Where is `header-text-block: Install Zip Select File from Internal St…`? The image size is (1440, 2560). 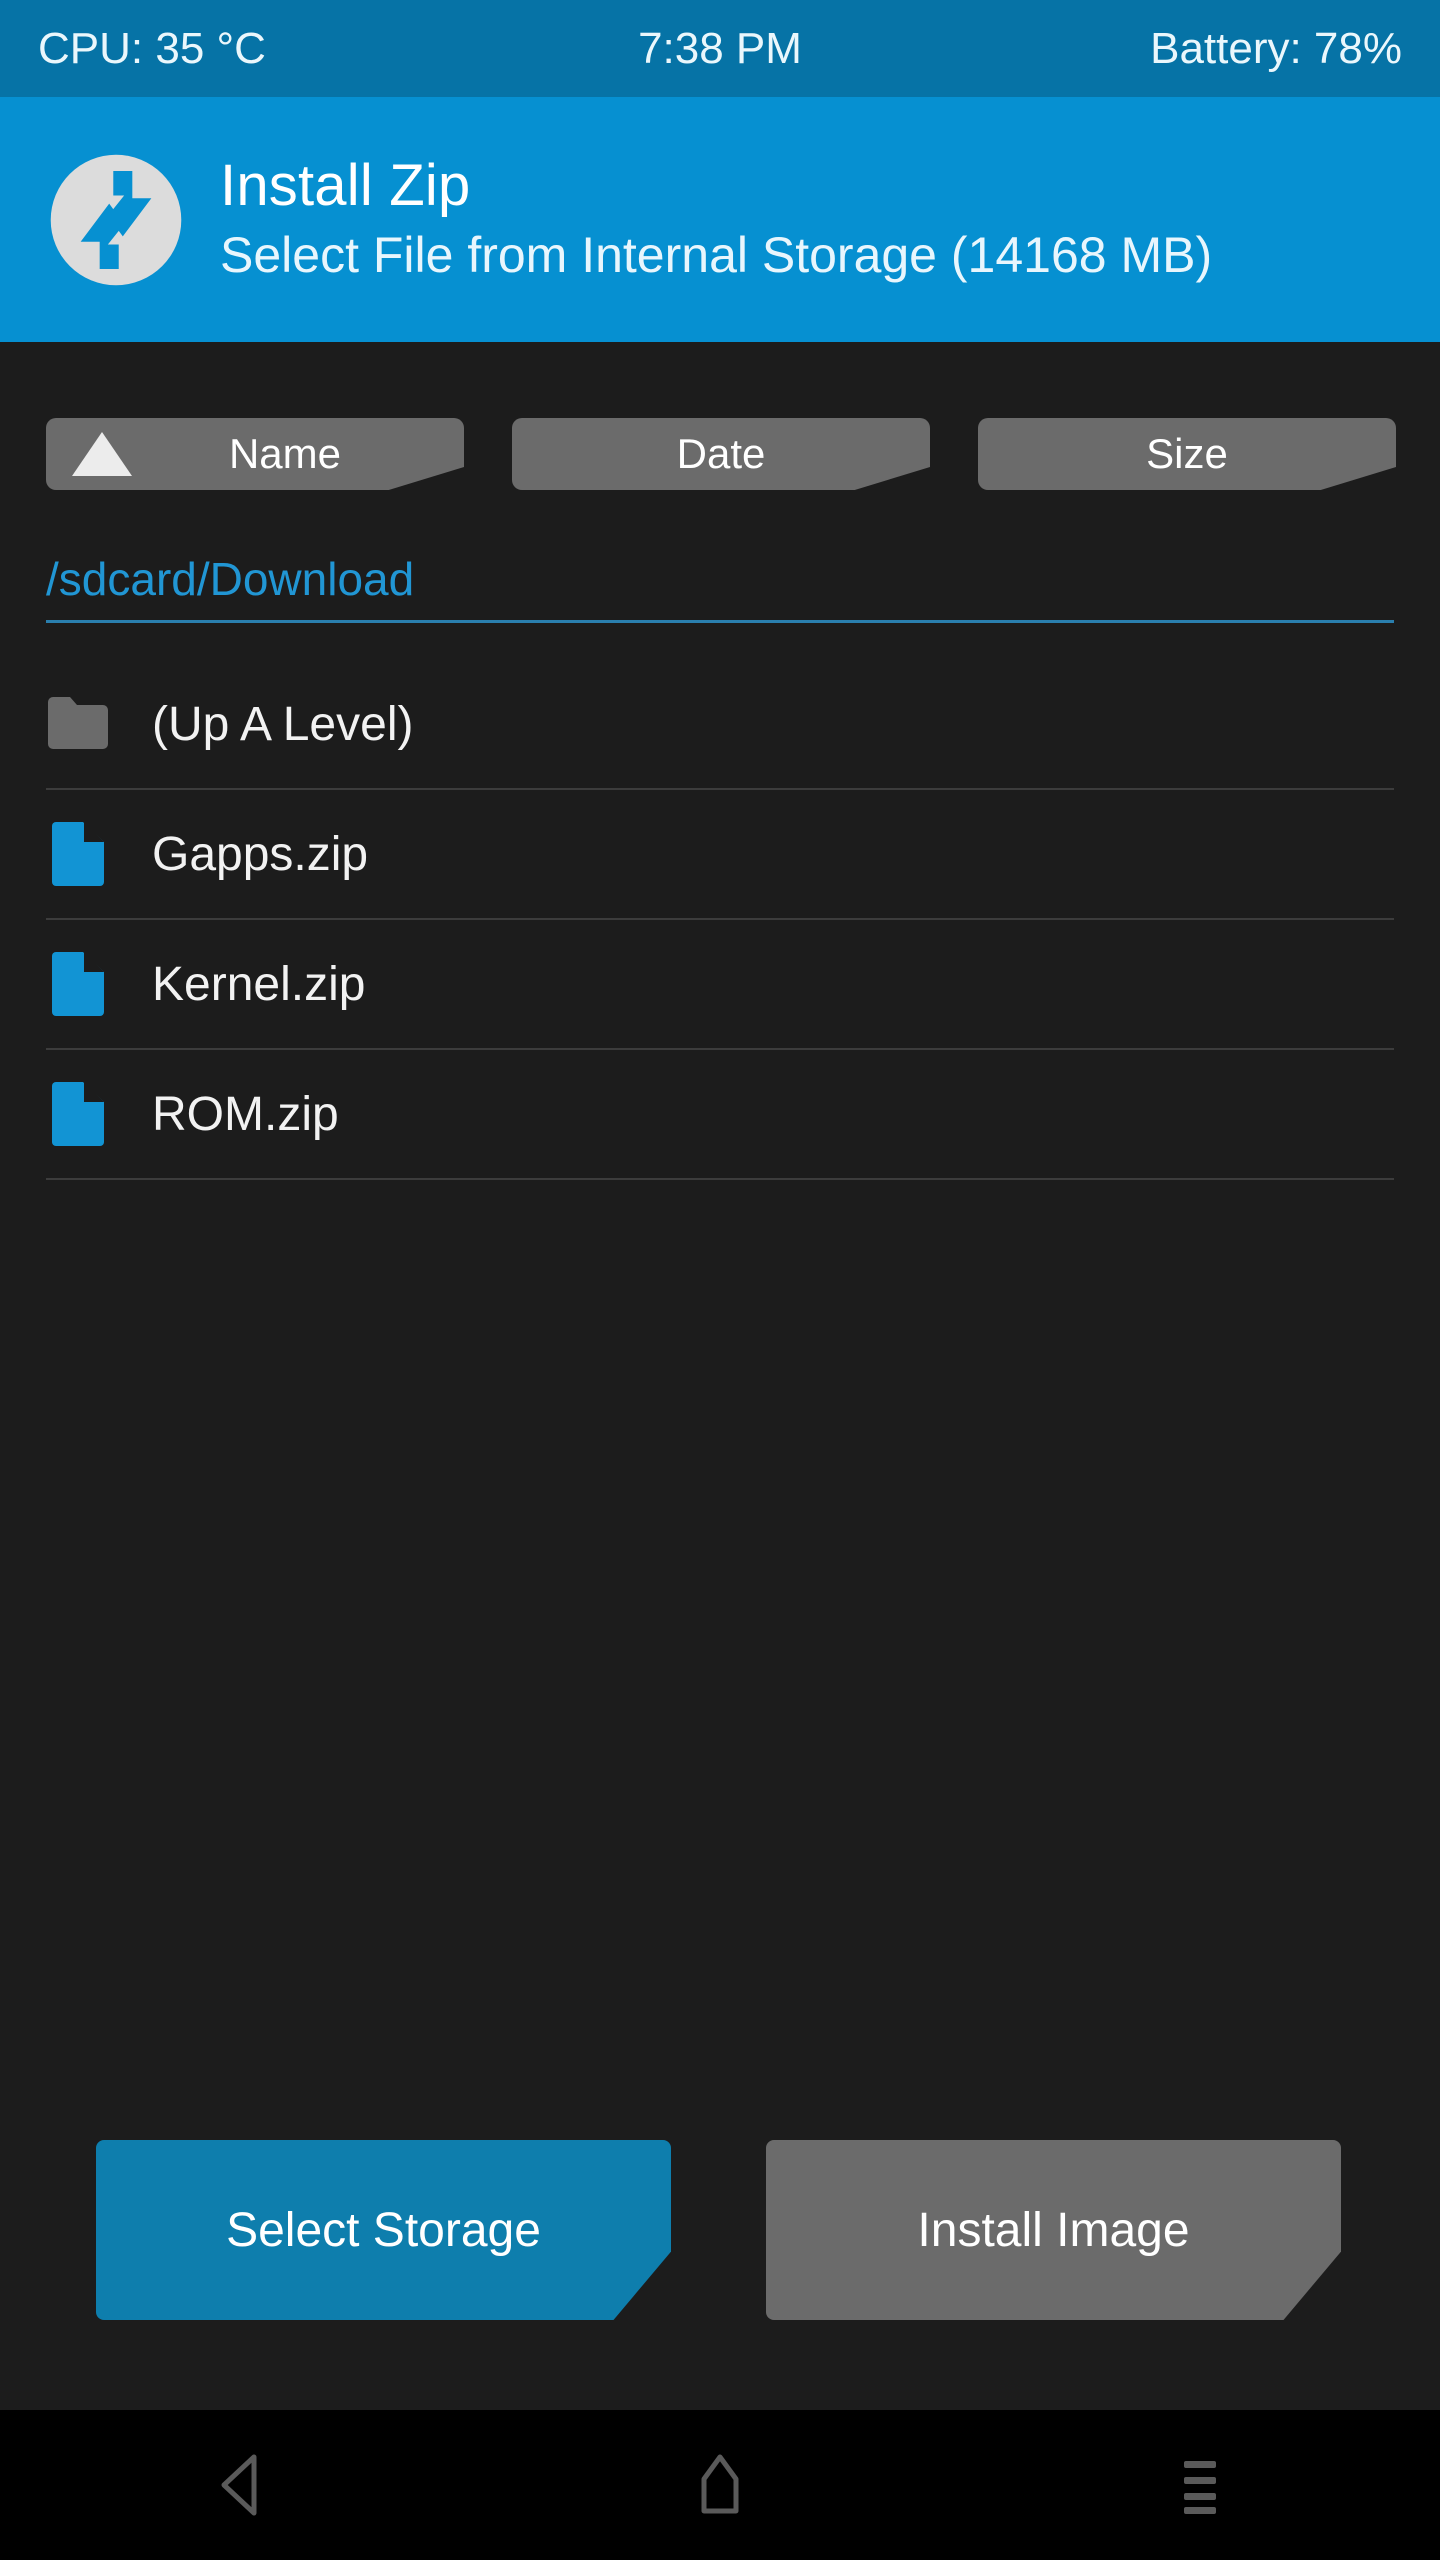
header-text-block: Install Zip Select File from Internal St… is located at coordinates (716, 219).